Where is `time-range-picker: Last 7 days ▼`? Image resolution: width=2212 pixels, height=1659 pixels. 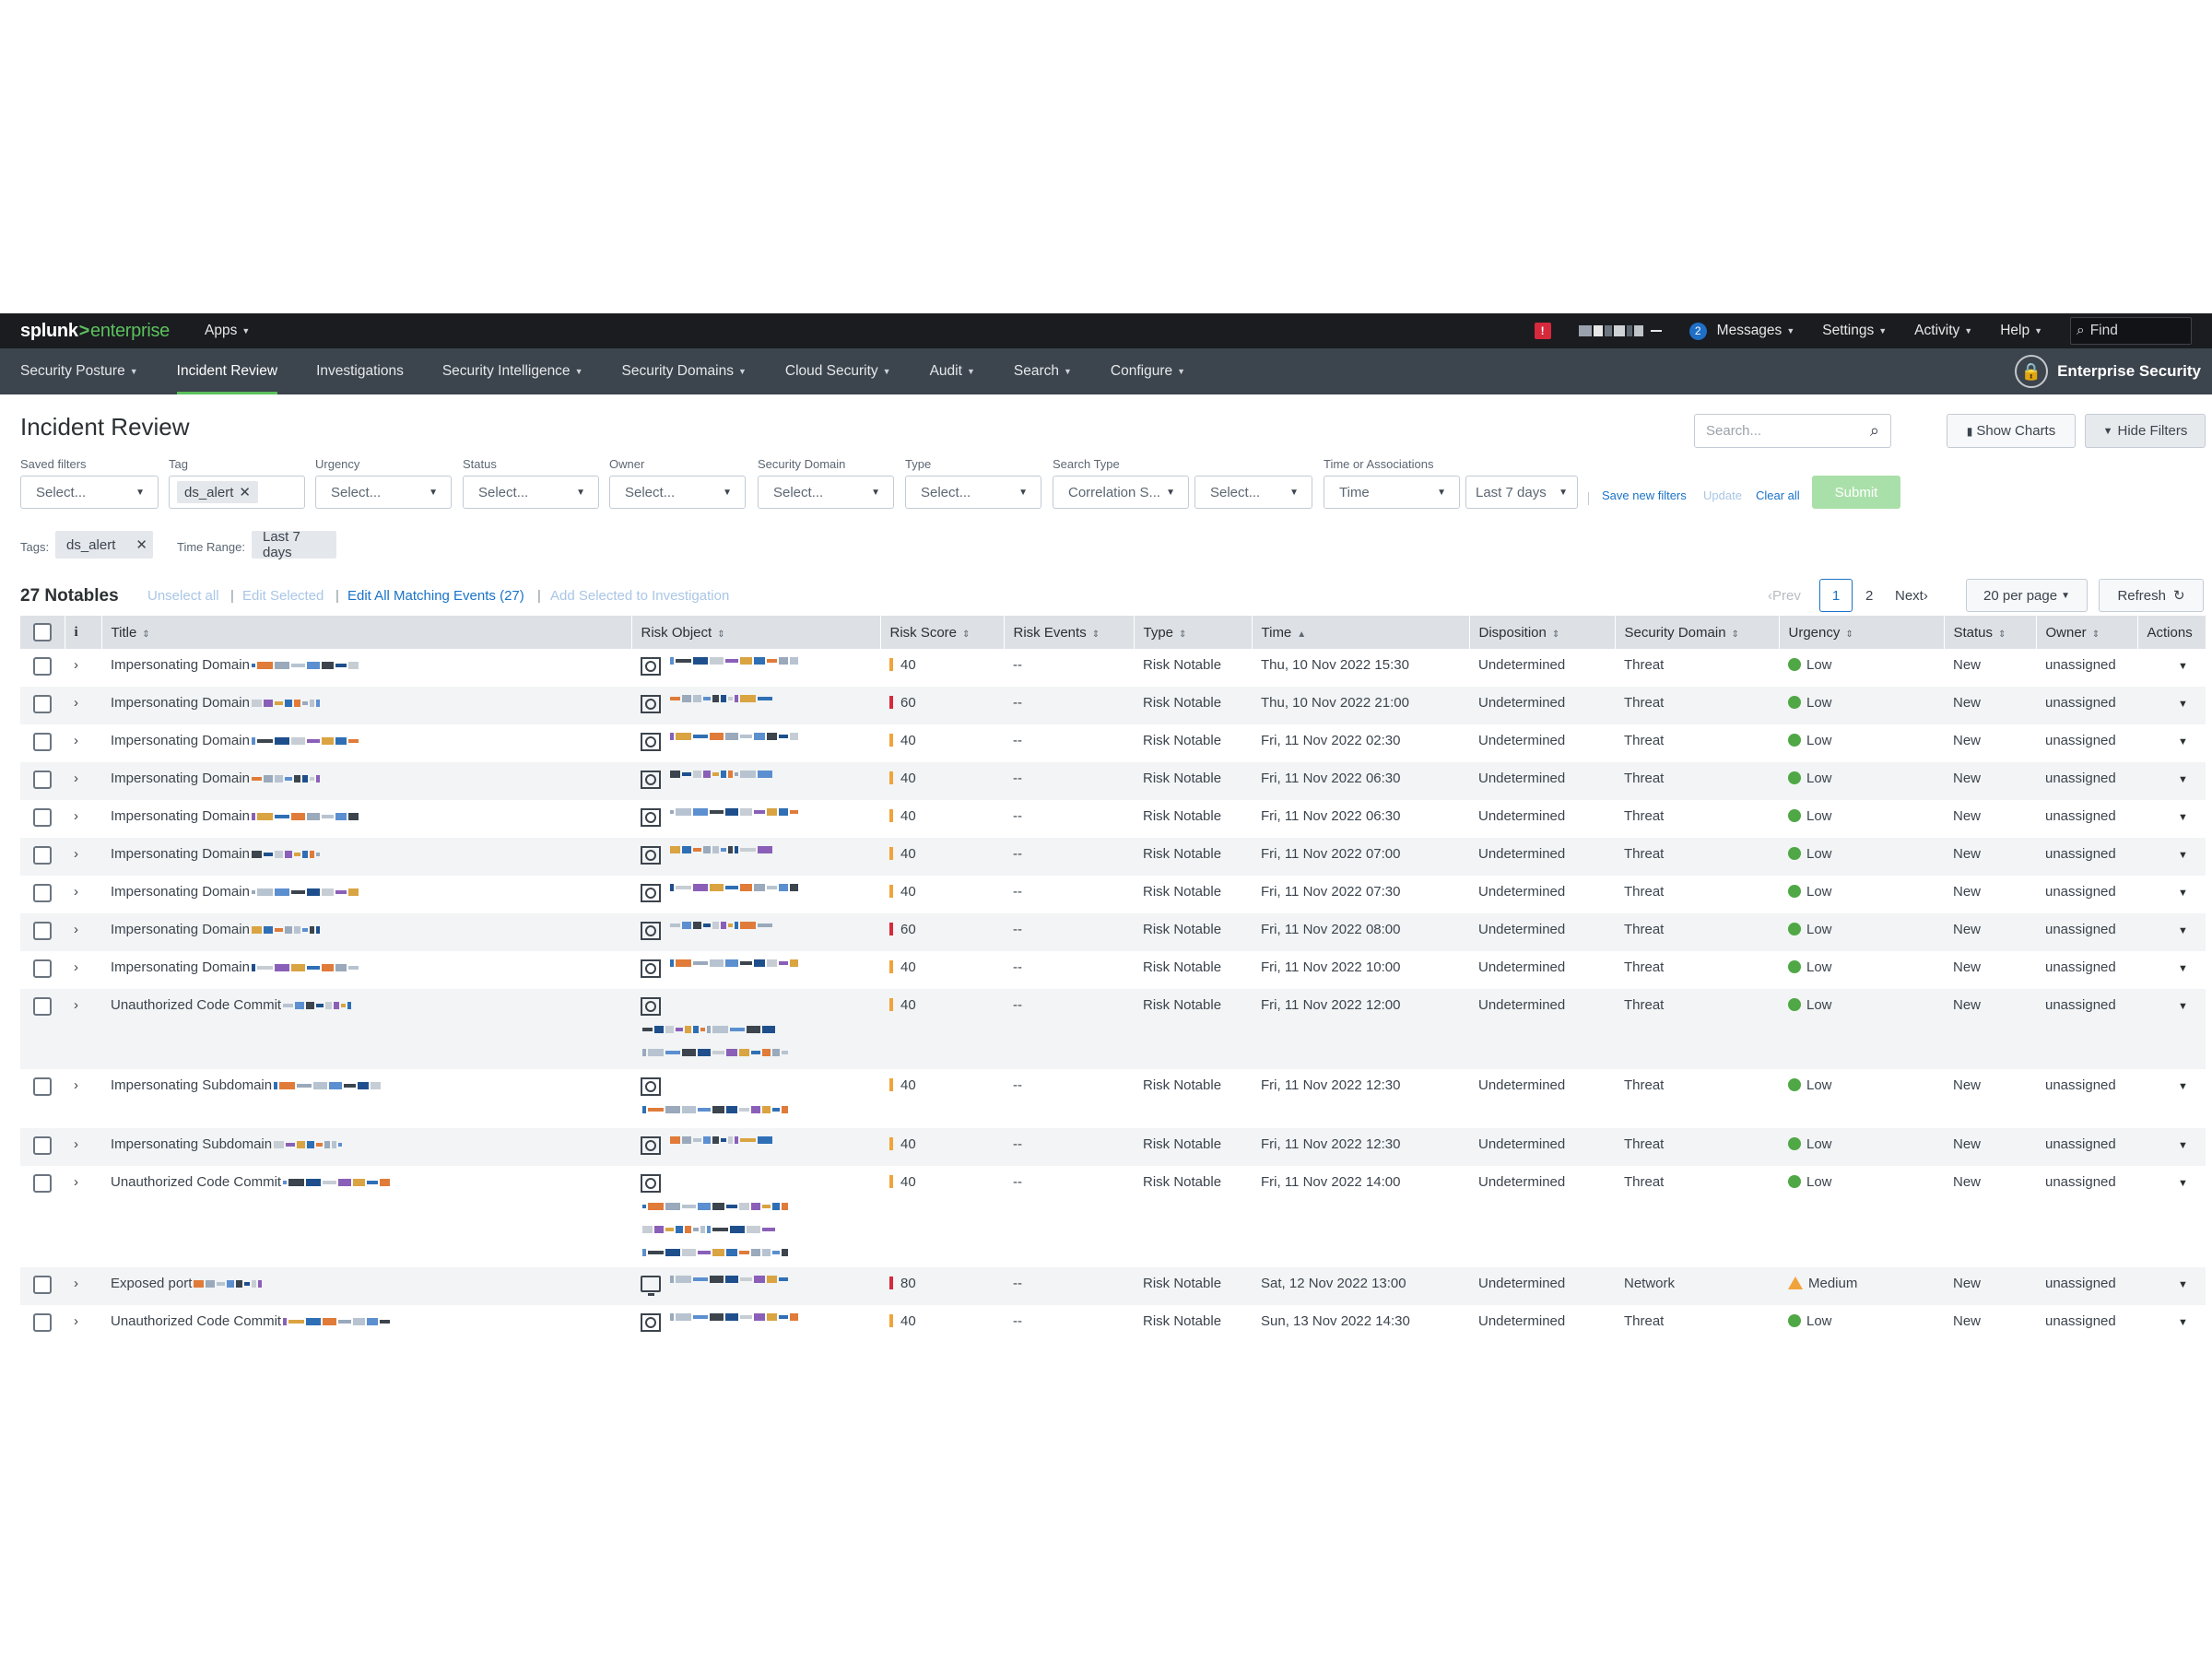 time-range-picker: Last 7 days ▼ is located at coordinates (1521, 492).